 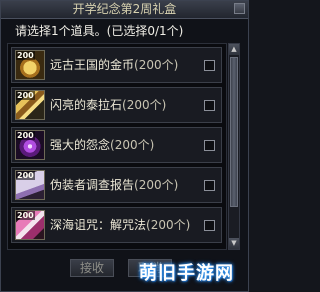 I want to click on report-scroll-icon: 200, so click(x=30, y=185).